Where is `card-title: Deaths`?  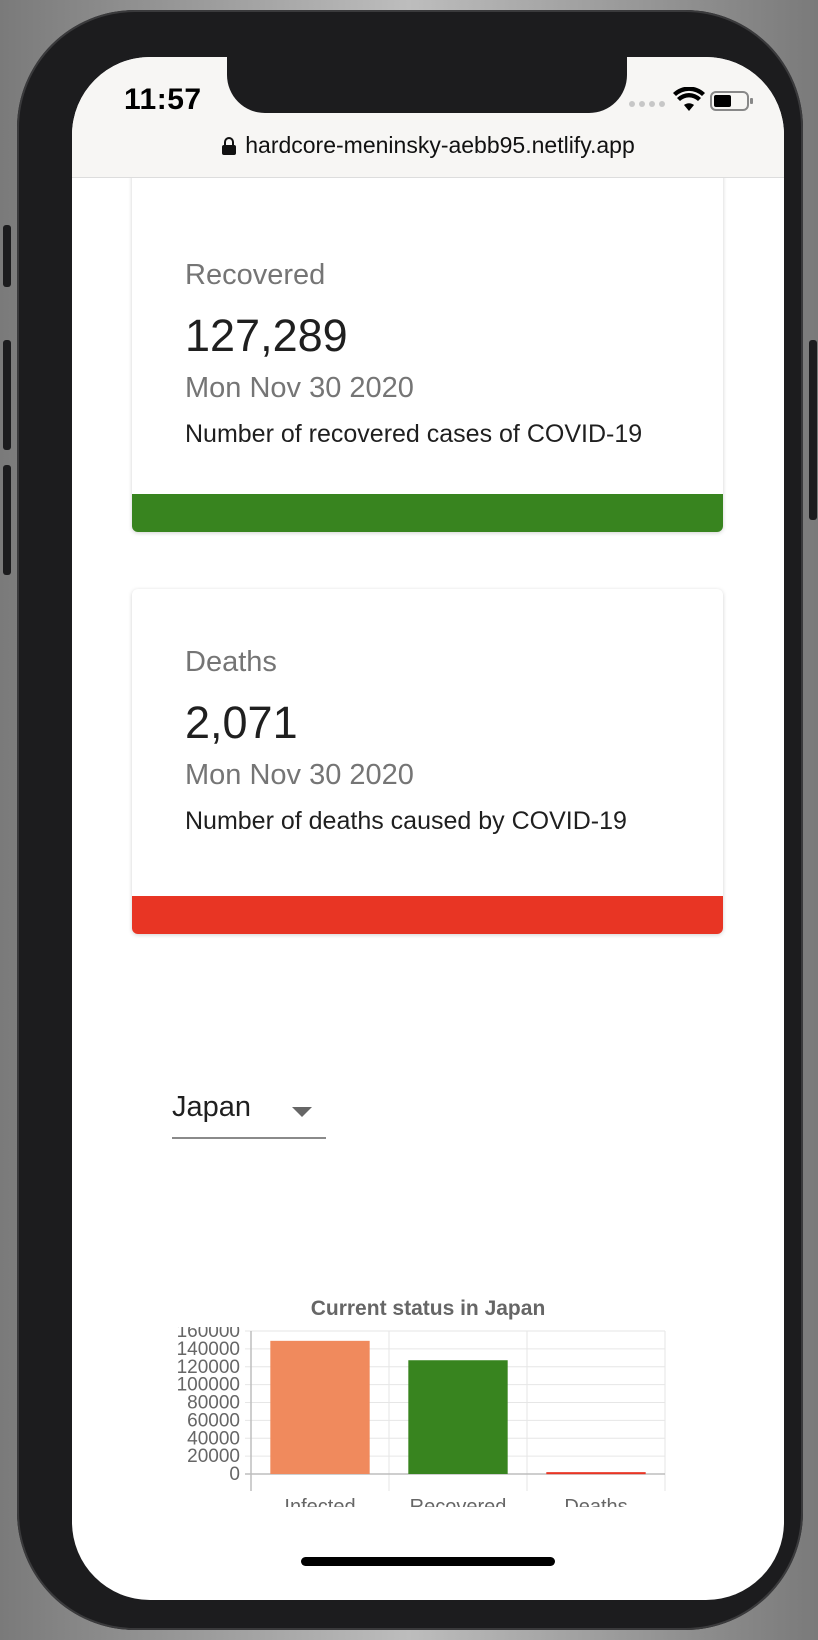 card-title: Deaths is located at coordinates (231, 662).